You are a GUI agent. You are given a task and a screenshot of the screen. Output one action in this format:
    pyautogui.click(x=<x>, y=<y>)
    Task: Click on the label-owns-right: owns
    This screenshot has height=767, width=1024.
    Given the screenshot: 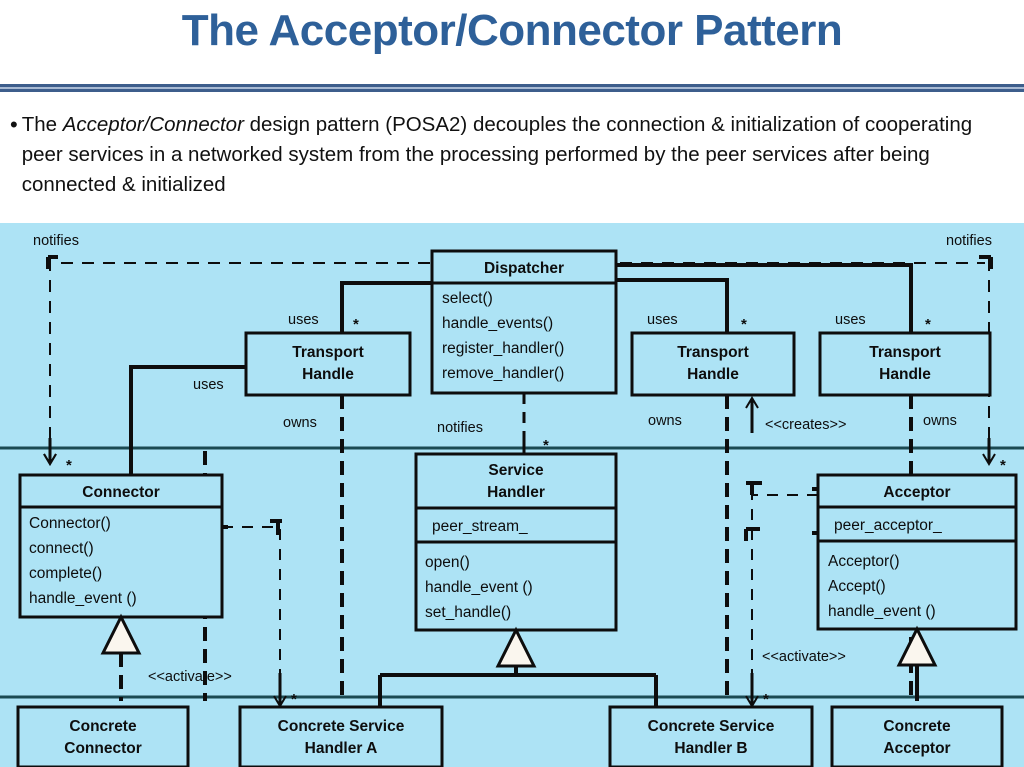 What is the action you would take?
    pyautogui.click(x=940, y=421)
    